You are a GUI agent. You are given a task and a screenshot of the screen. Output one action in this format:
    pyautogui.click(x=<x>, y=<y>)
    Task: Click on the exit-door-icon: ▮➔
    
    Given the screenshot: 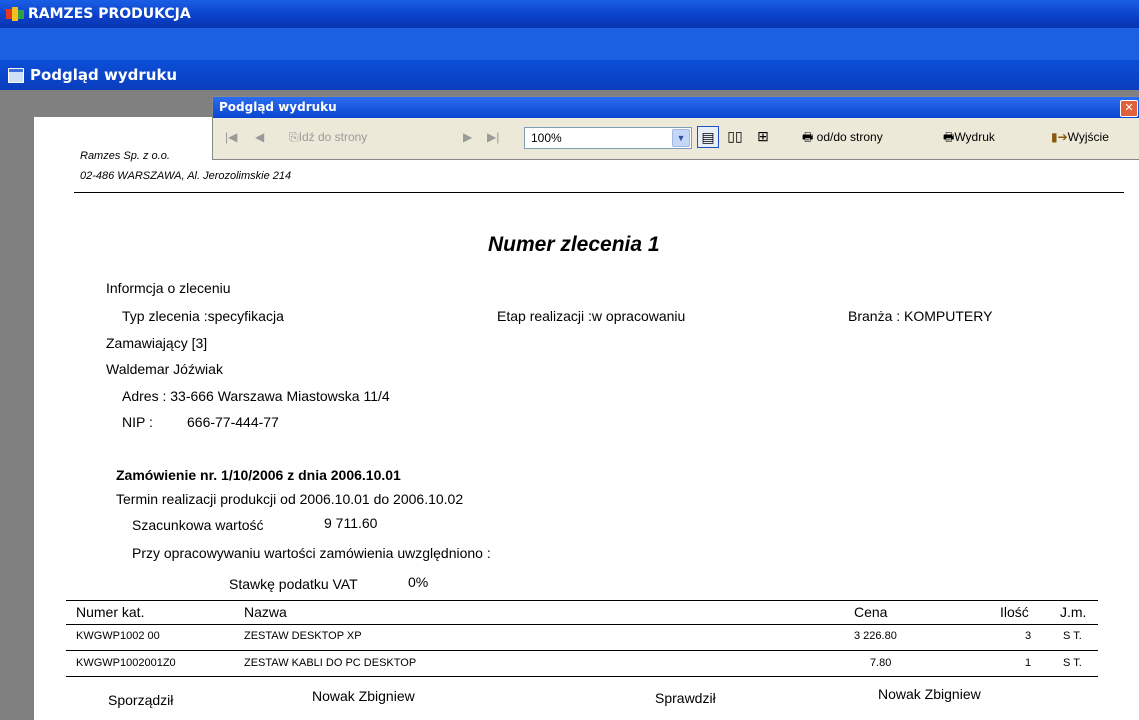 What is the action you would take?
    pyautogui.click(x=1059, y=137)
    